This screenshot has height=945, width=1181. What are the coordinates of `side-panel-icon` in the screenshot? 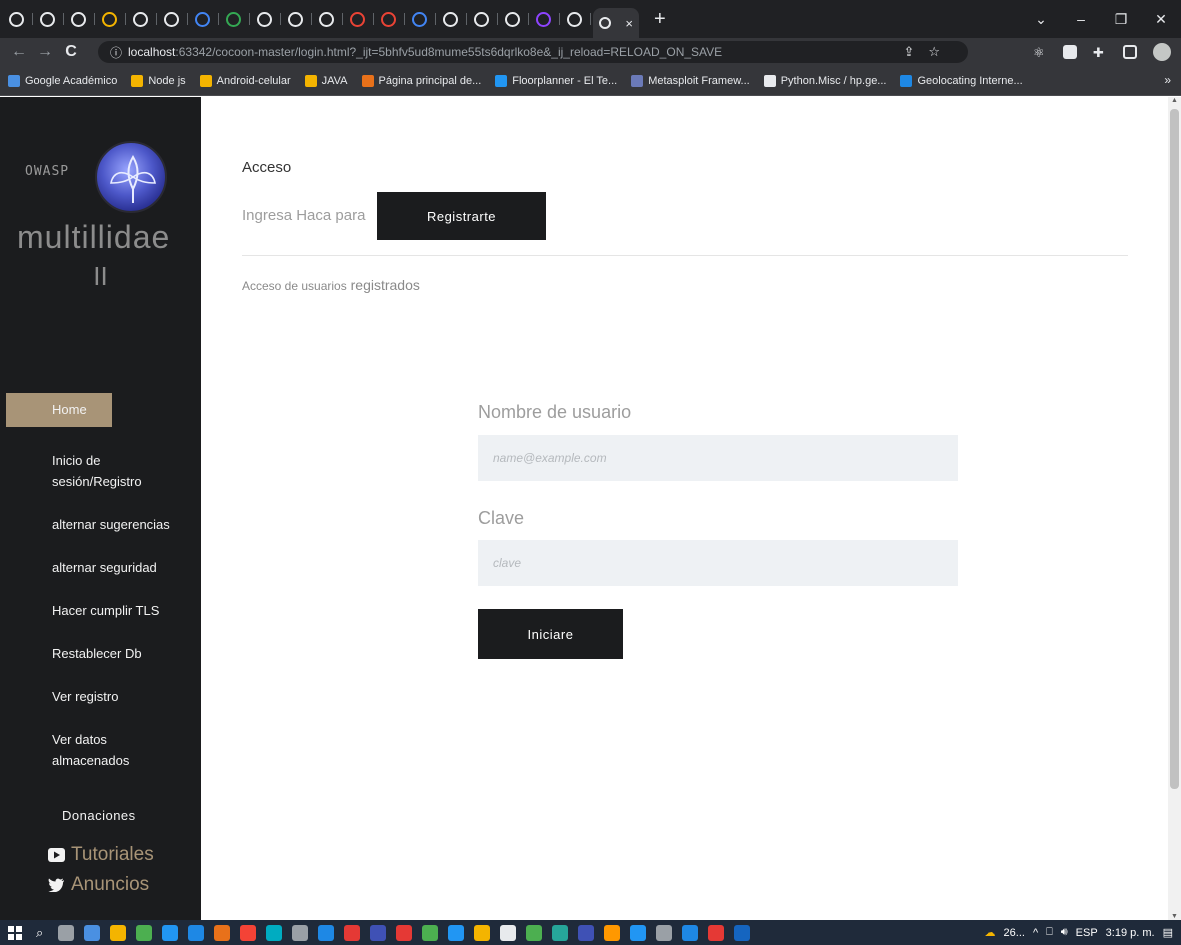 It's located at (1130, 52).